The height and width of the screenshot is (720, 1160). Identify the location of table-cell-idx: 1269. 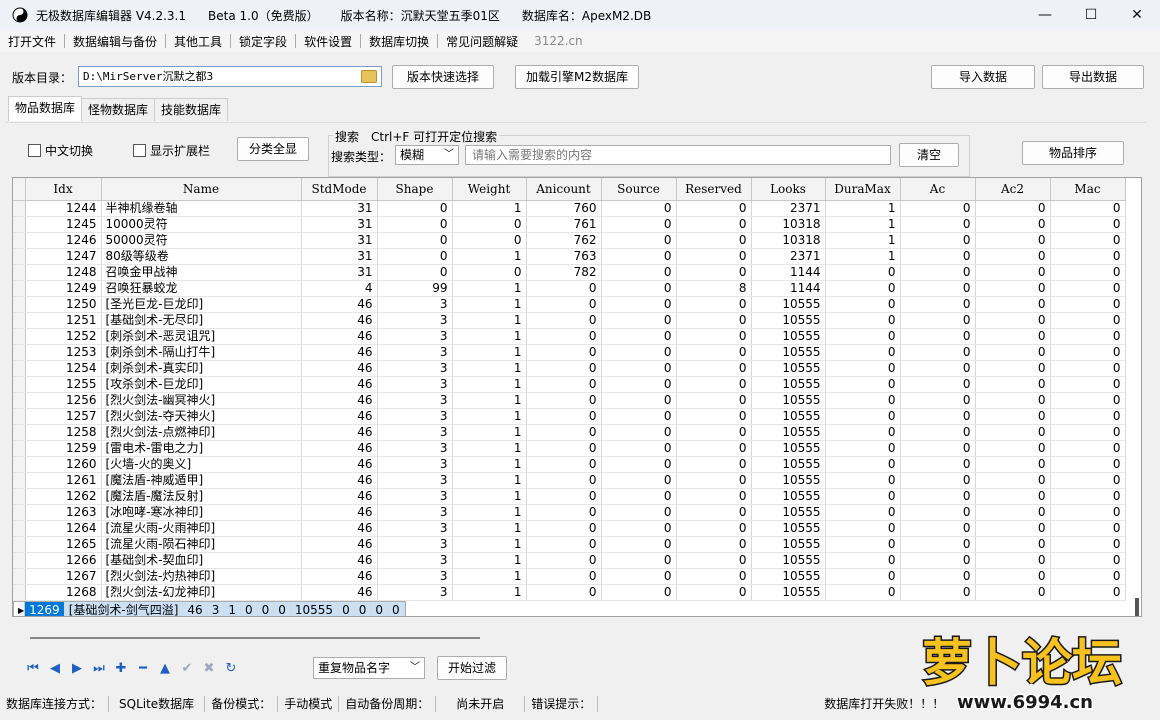
(44, 609).